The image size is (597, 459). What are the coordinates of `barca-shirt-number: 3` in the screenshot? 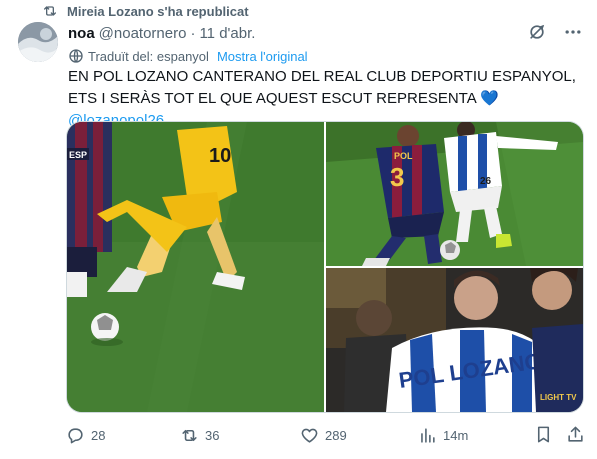 It's located at (397, 177).